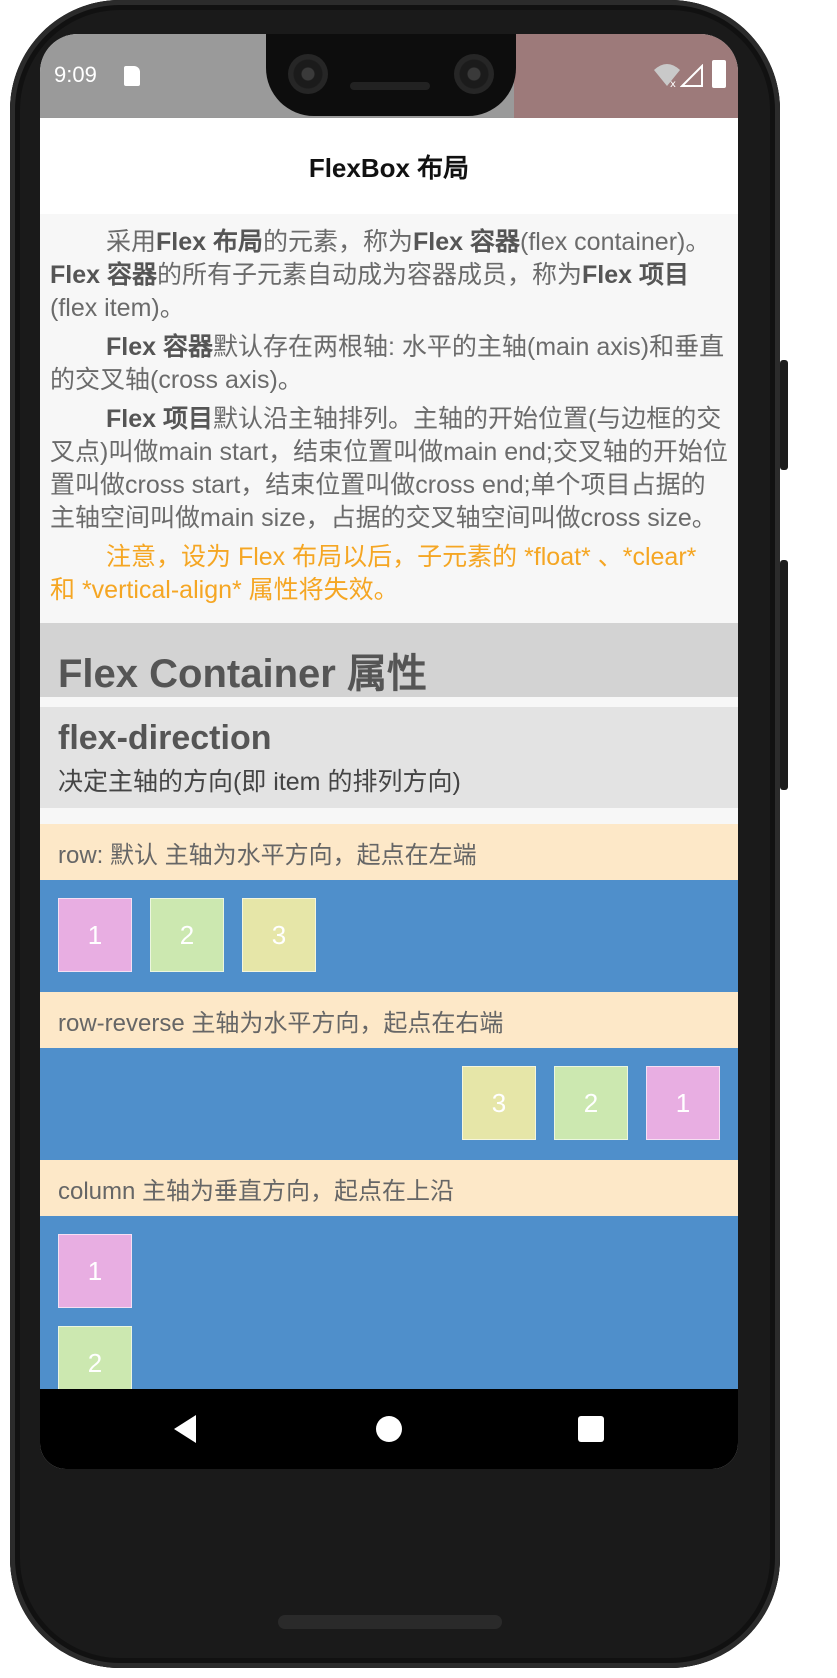 This screenshot has width=837, height=1678. I want to click on power-button, so click(784, 415).